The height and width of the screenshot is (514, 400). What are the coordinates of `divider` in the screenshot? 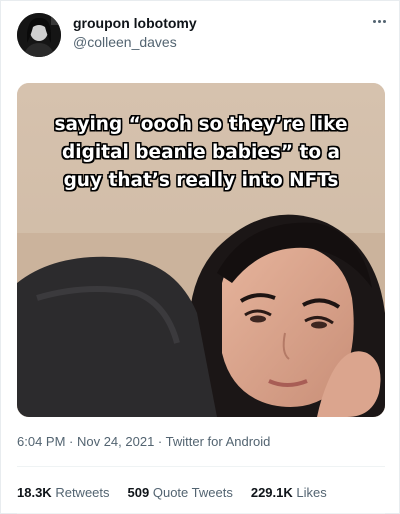 It's located at (201, 466).